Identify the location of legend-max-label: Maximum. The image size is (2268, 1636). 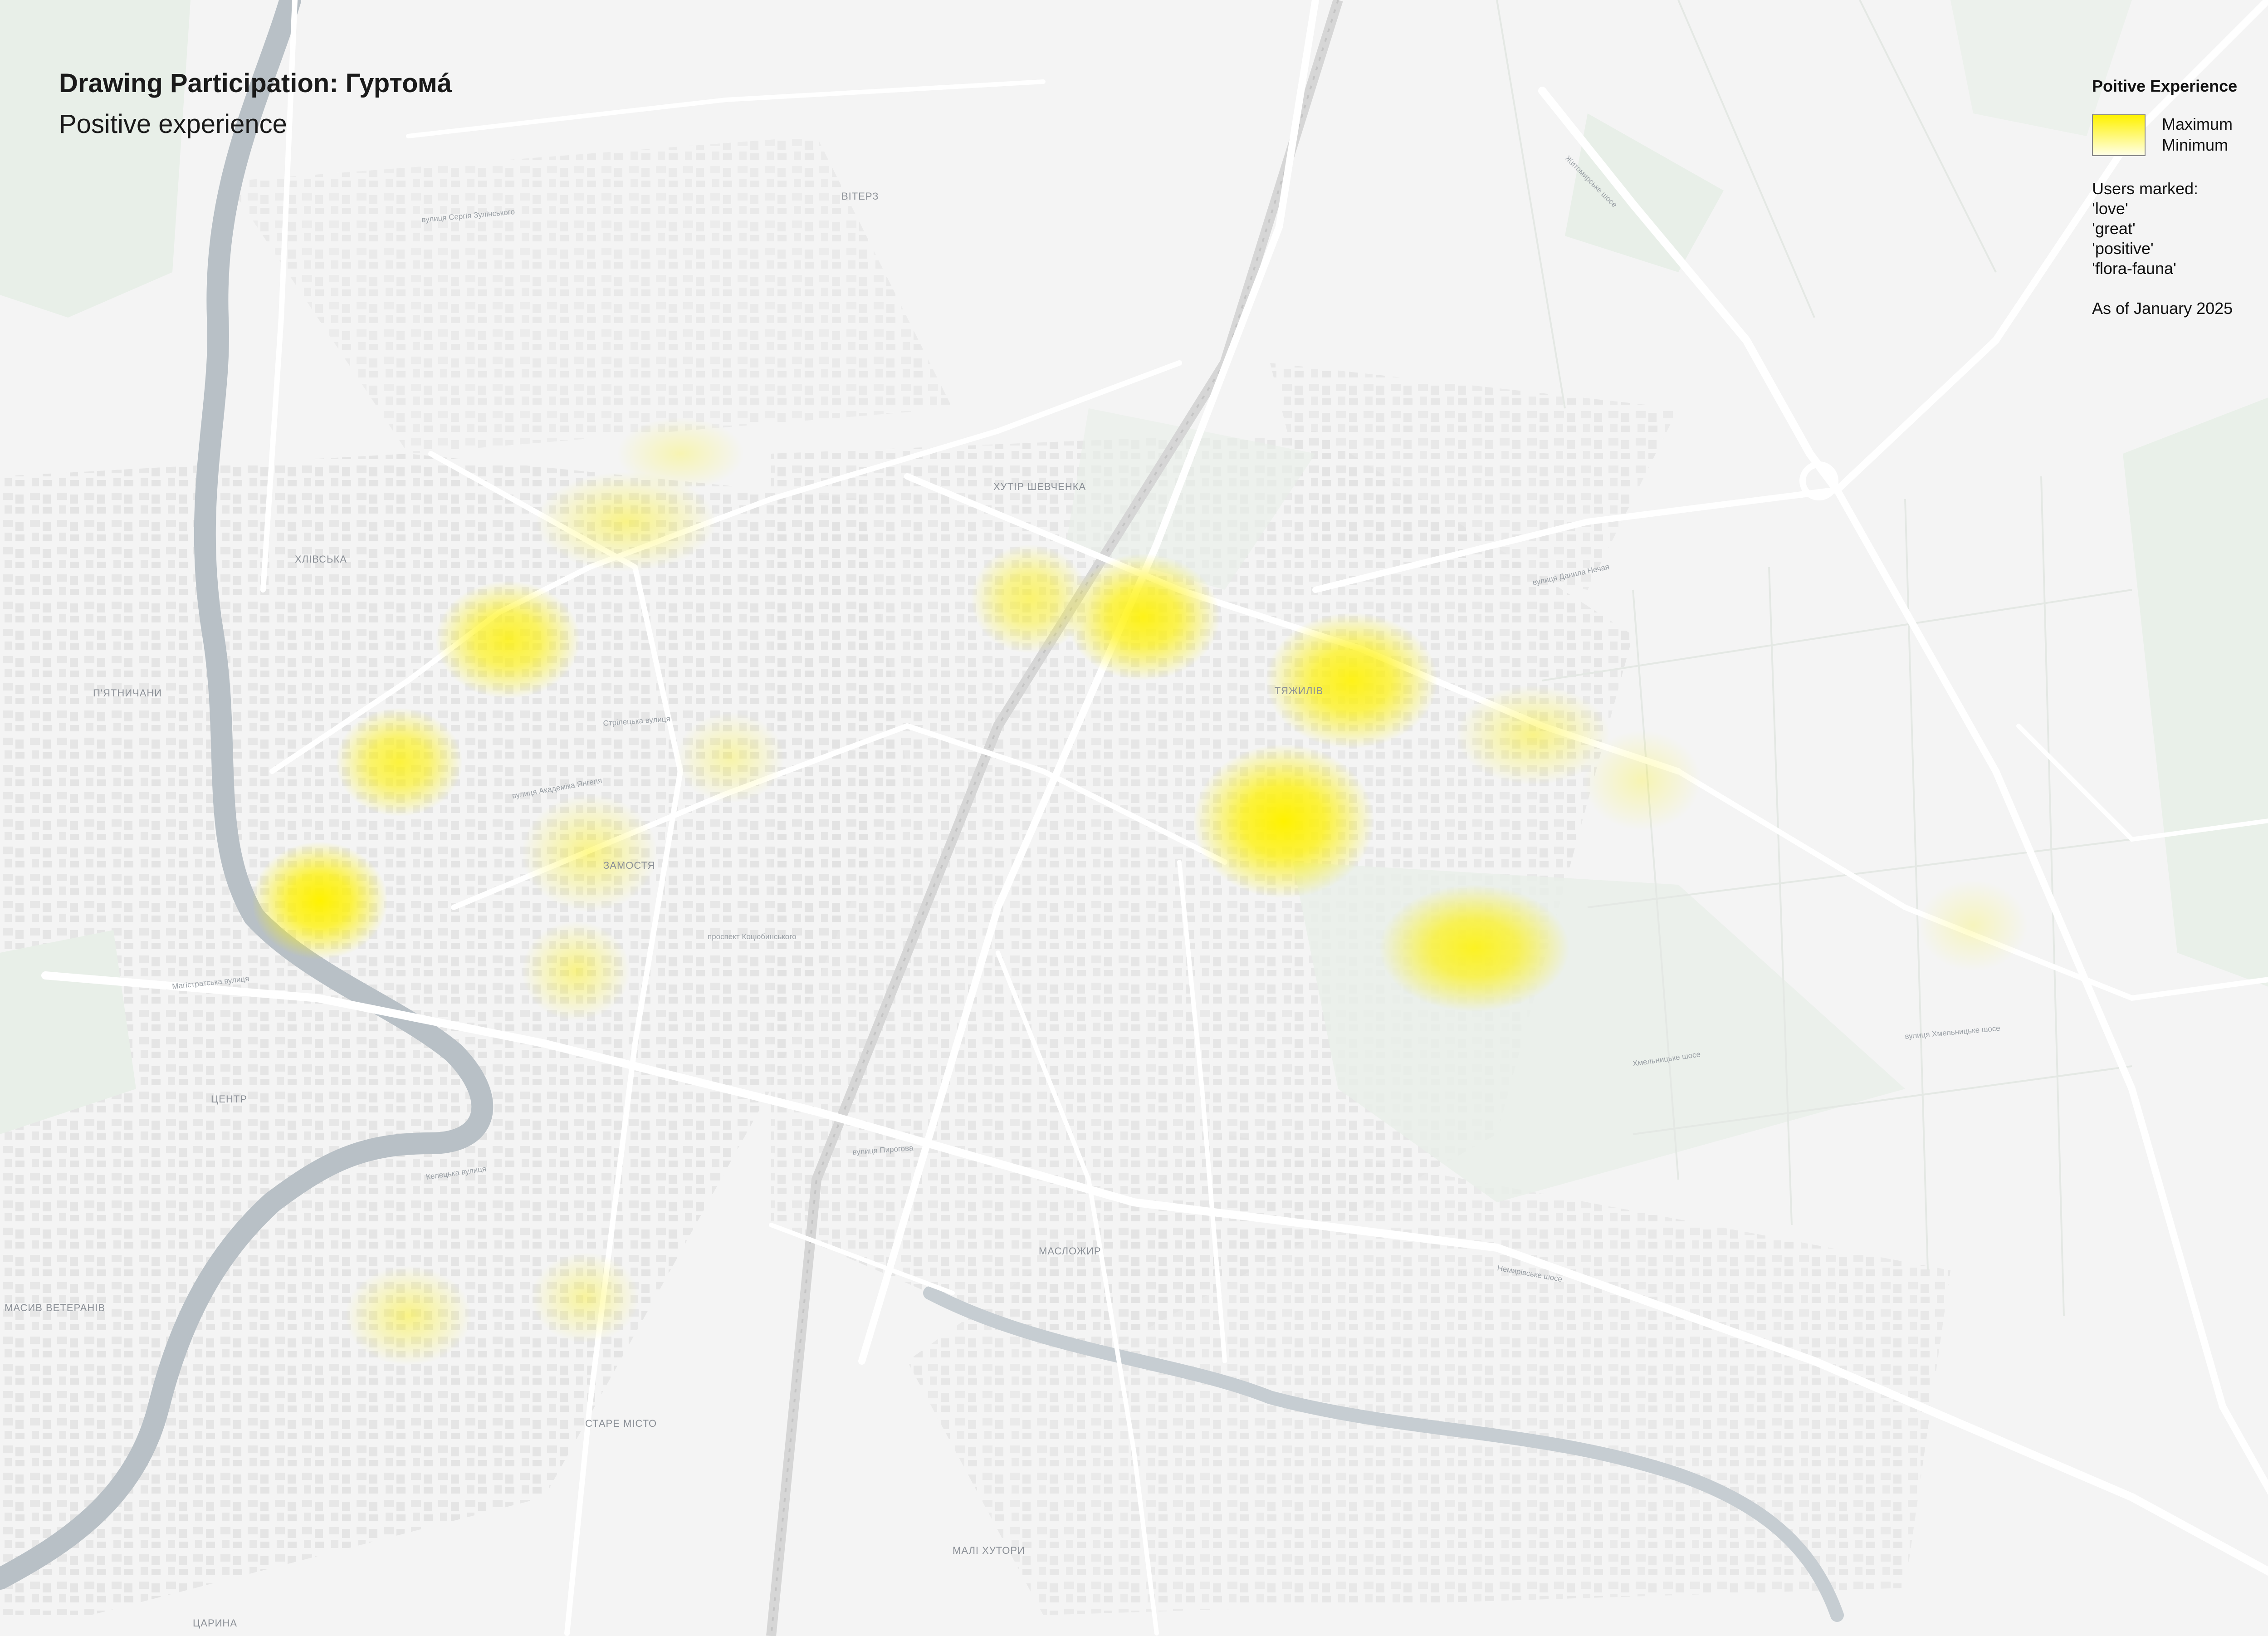
(2198, 124).